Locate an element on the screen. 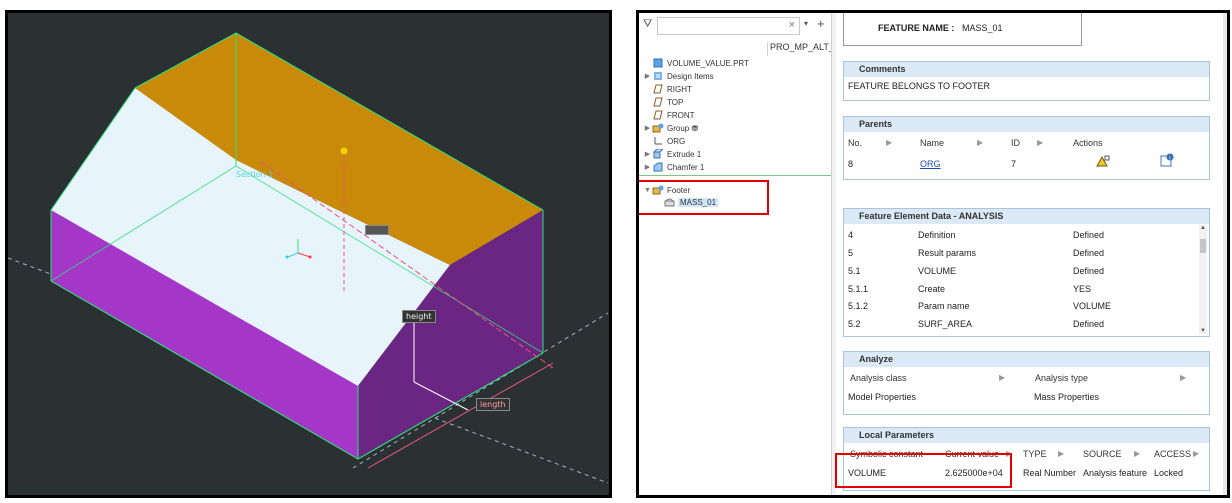  scroll-up-icon: ▲ is located at coordinates (1203, 228).